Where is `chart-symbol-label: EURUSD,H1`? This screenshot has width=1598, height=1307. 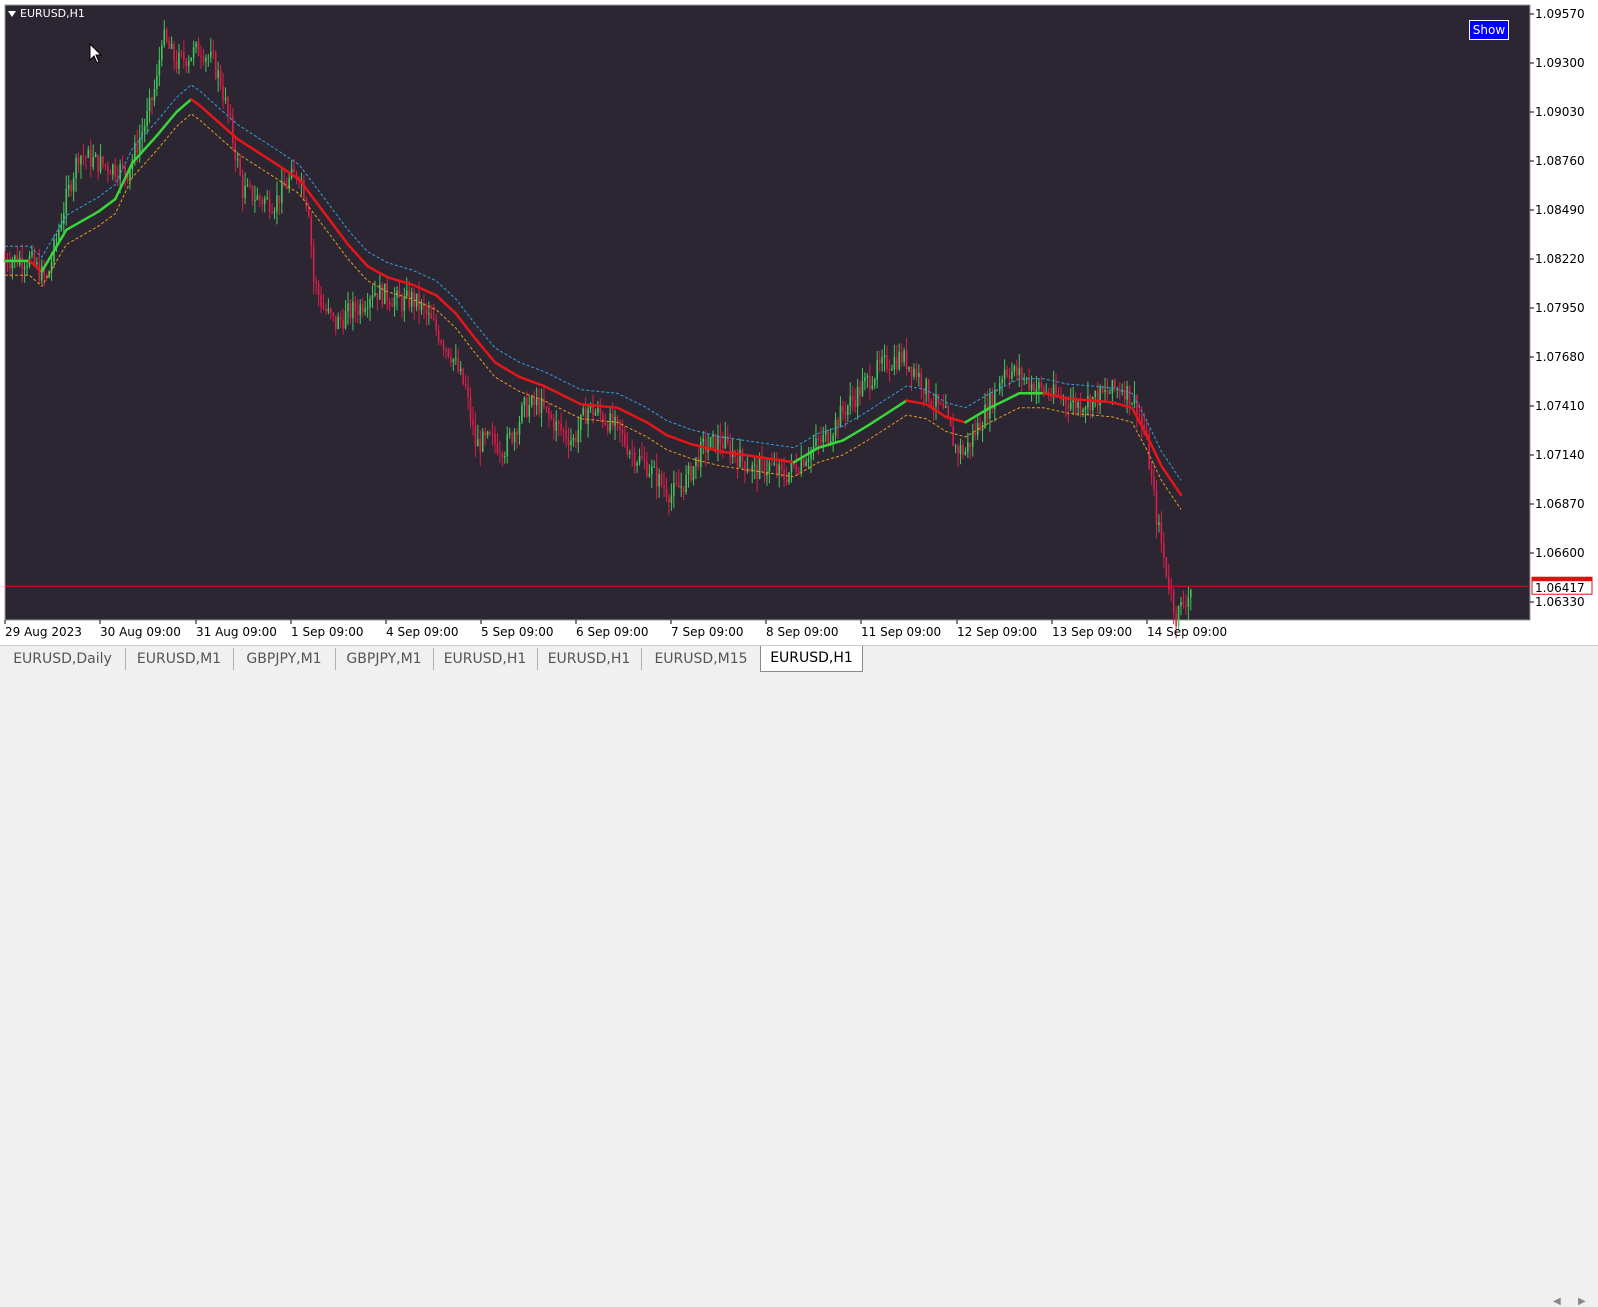 chart-symbol-label: EURUSD,H1 is located at coordinates (46, 13).